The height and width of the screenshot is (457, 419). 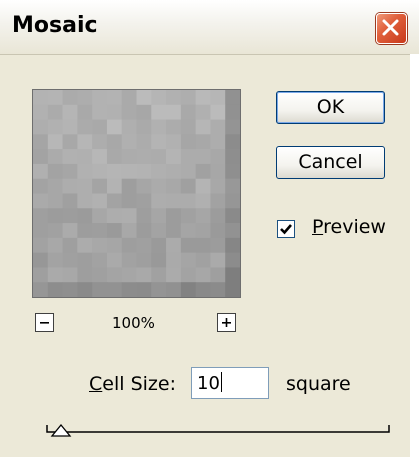 What do you see at coordinates (318, 384) in the screenshot?
I see `cell-size-unit: square` at bounding box center [318, 384].